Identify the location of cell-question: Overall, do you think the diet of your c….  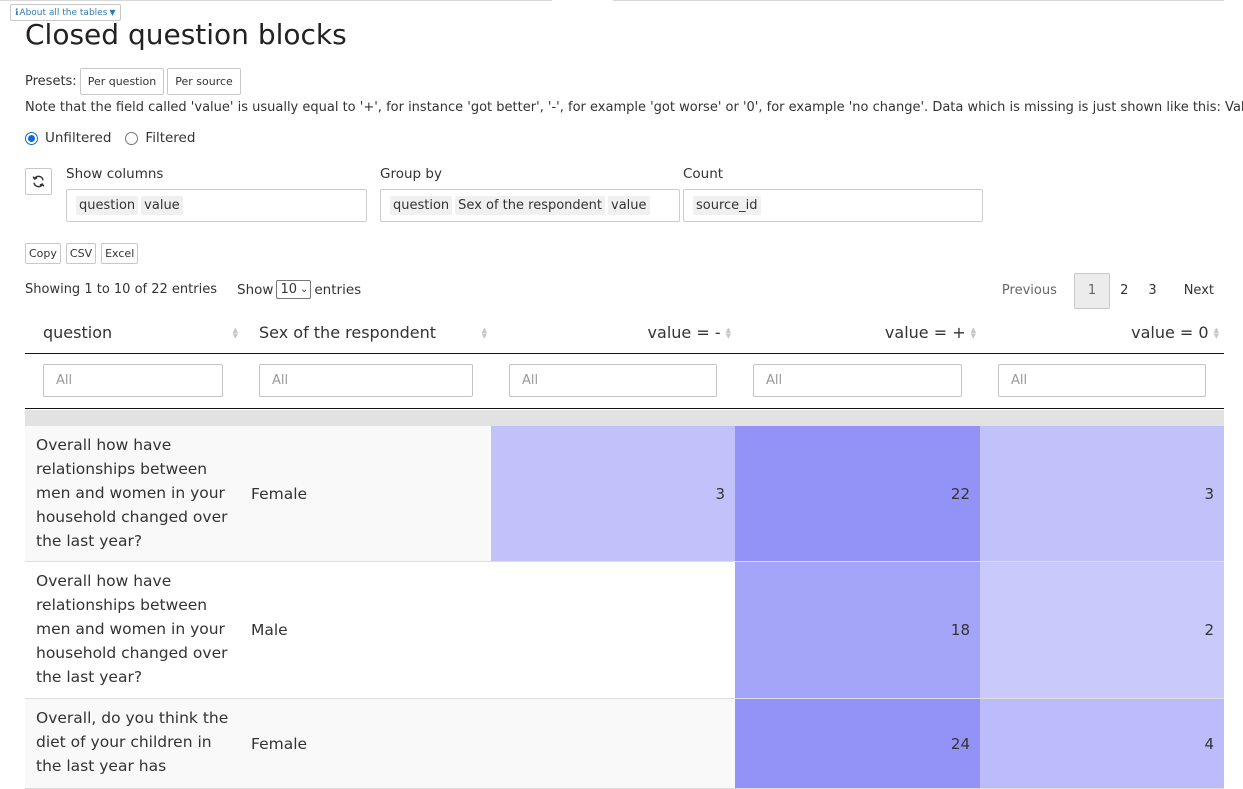
(132, 742).